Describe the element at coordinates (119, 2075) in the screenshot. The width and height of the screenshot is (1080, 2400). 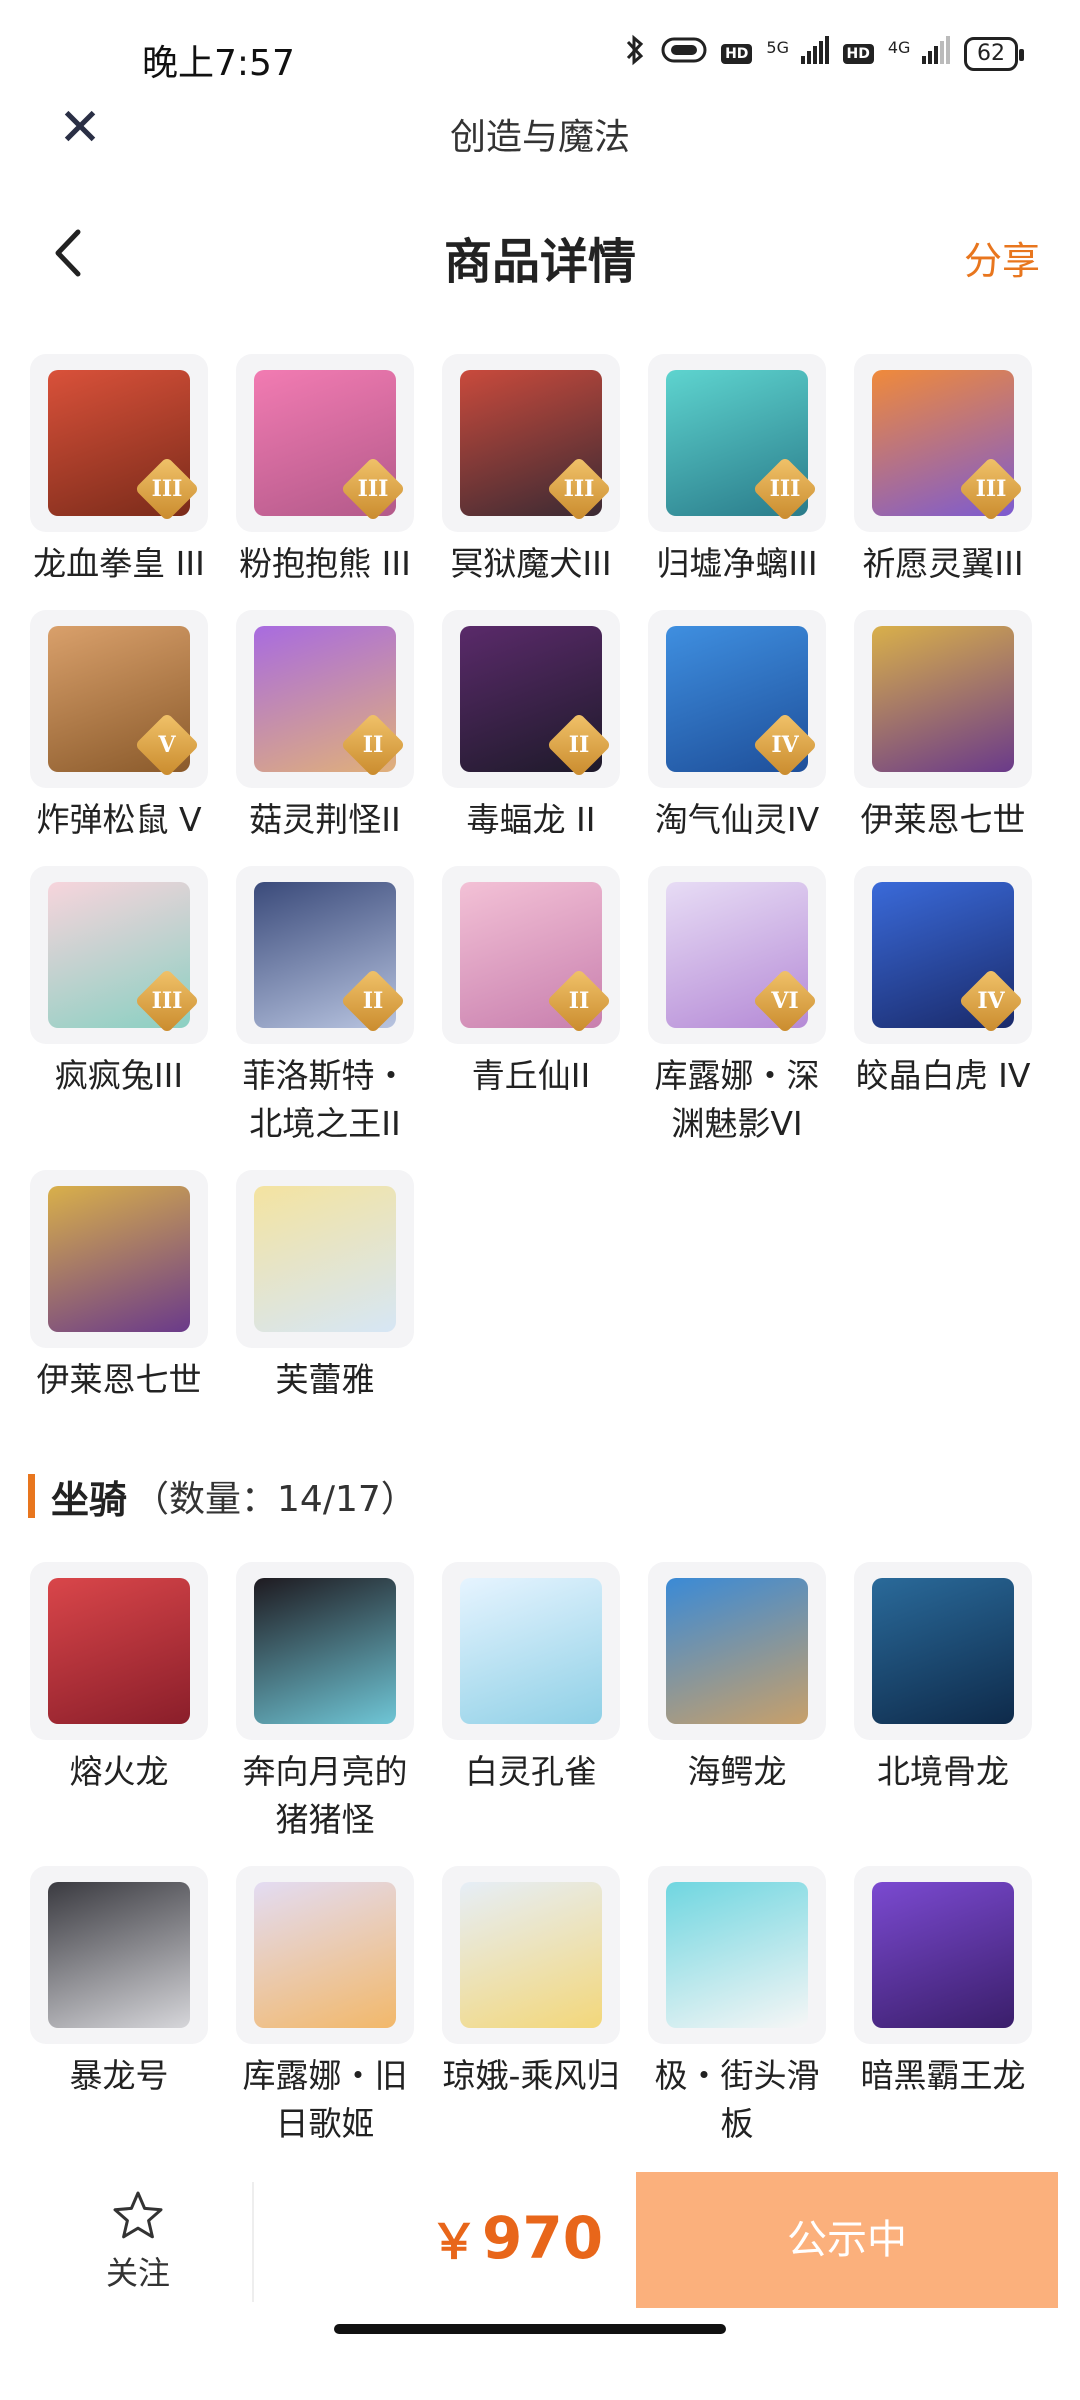
I see `item-name: 暴龙号` at that location.